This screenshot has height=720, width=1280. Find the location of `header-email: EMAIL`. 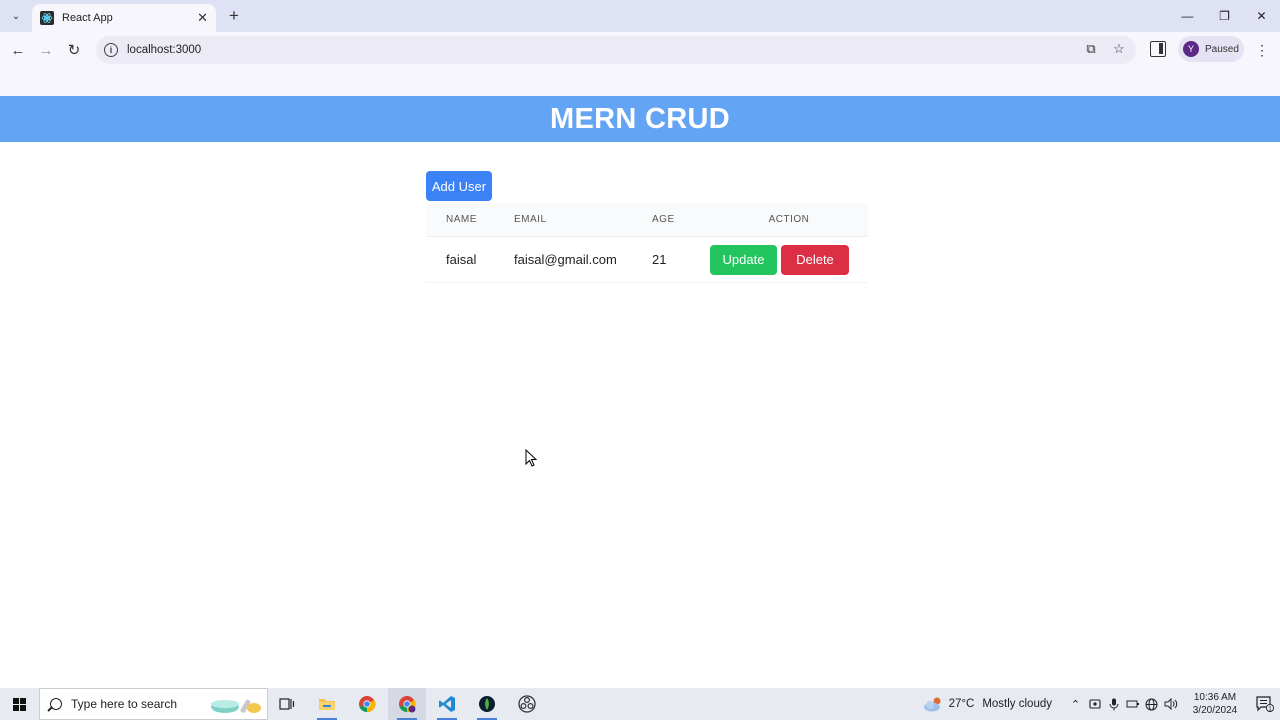

header-email: EMAIL is located at coordinates (530, 219).